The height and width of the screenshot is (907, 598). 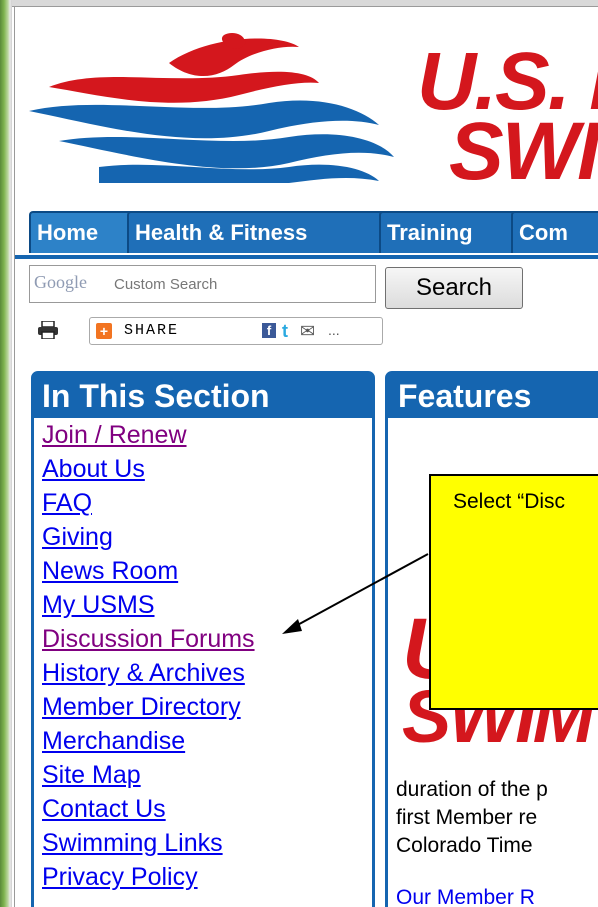 What do you see at coordinates (104, 331) in the screenshot?
I see `addthis-plus-icon: +` at bounding box center [104, 331].